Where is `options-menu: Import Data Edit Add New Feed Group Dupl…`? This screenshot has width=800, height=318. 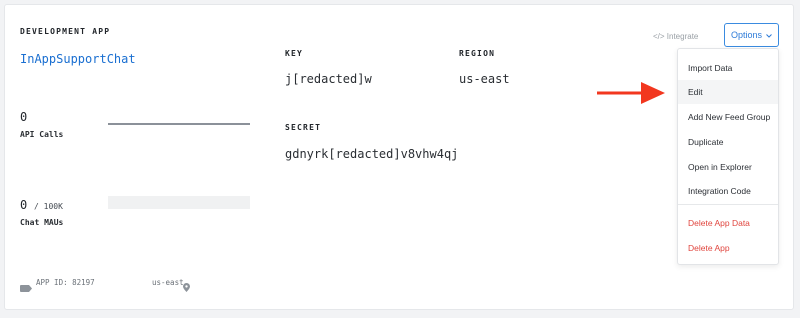
options-menu: Import Data Edit Add New Feed Group Dupl… is located at coordinates (728, 156).